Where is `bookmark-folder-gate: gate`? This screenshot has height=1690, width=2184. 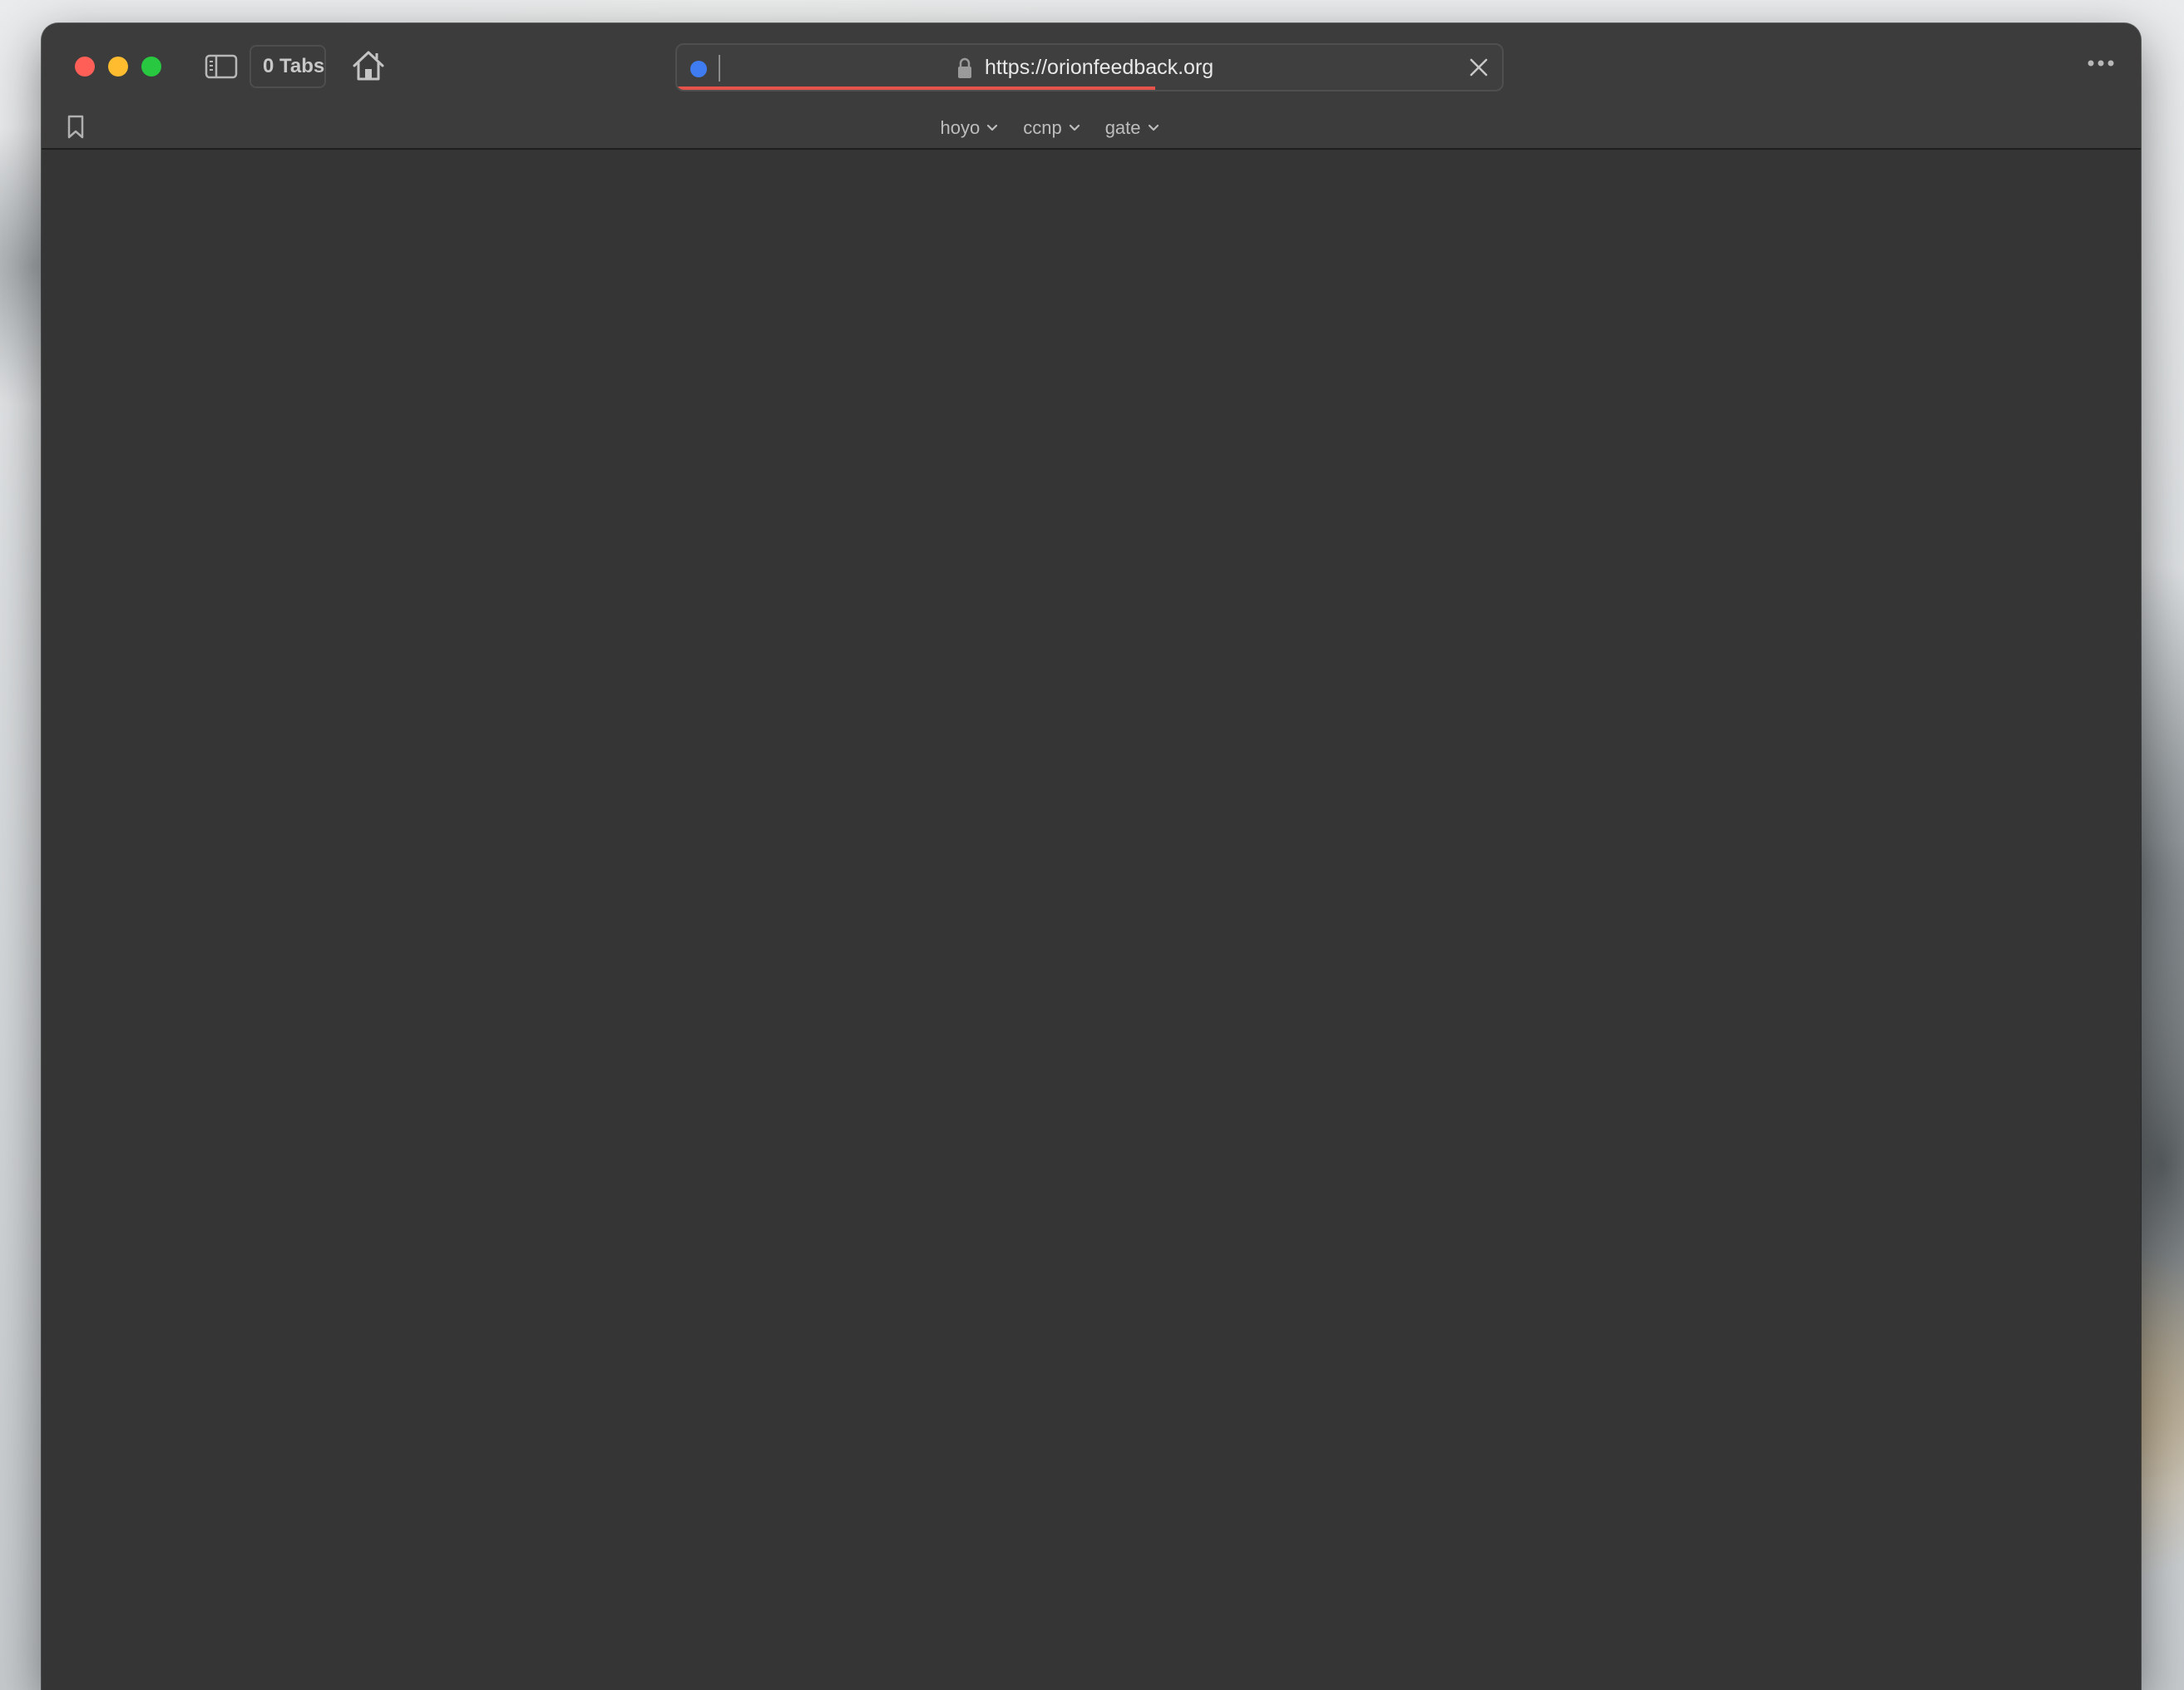 bookmark-folder-gate: gate is located at coordinates (1132, 128).